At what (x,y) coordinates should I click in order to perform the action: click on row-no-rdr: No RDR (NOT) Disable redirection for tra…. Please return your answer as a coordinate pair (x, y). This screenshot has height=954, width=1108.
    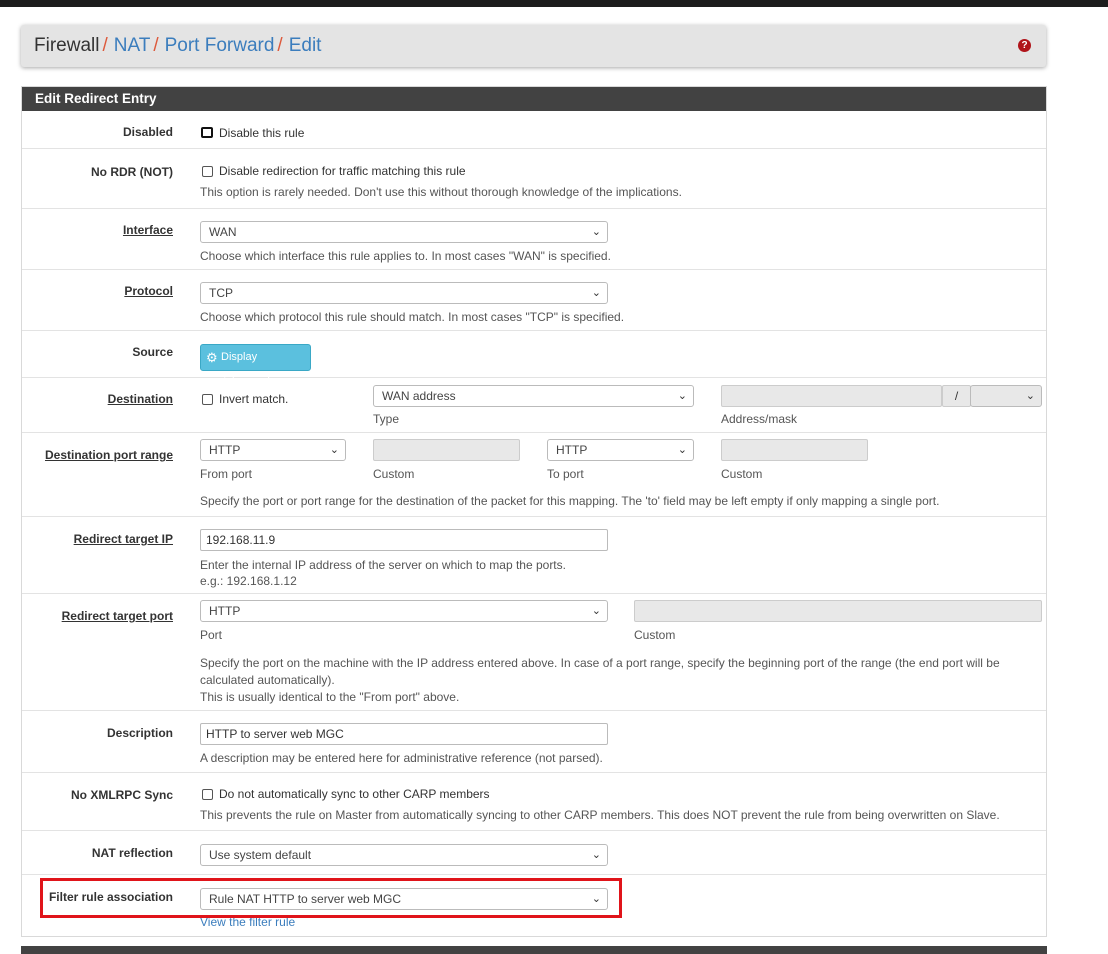
    Looking at the image, I should click on (534, 179).